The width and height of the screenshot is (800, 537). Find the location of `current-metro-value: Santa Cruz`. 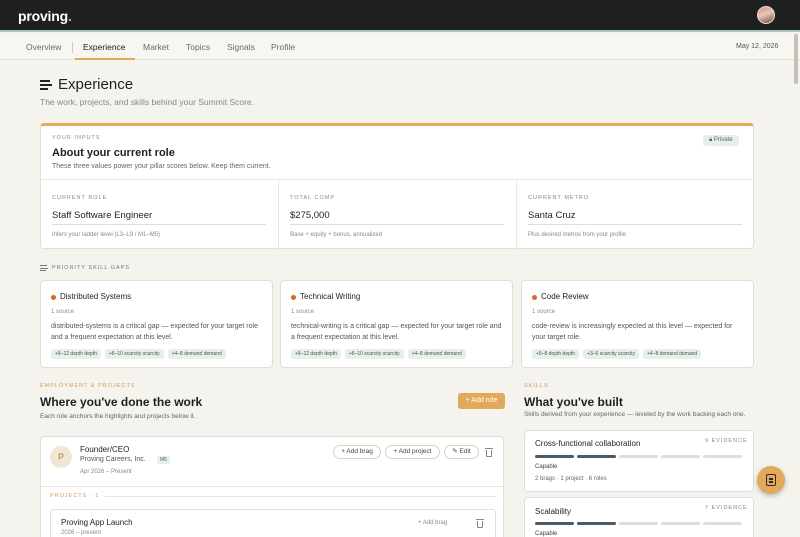

current-metro-value: Santa Cruz is located at coordinates (552, 215).